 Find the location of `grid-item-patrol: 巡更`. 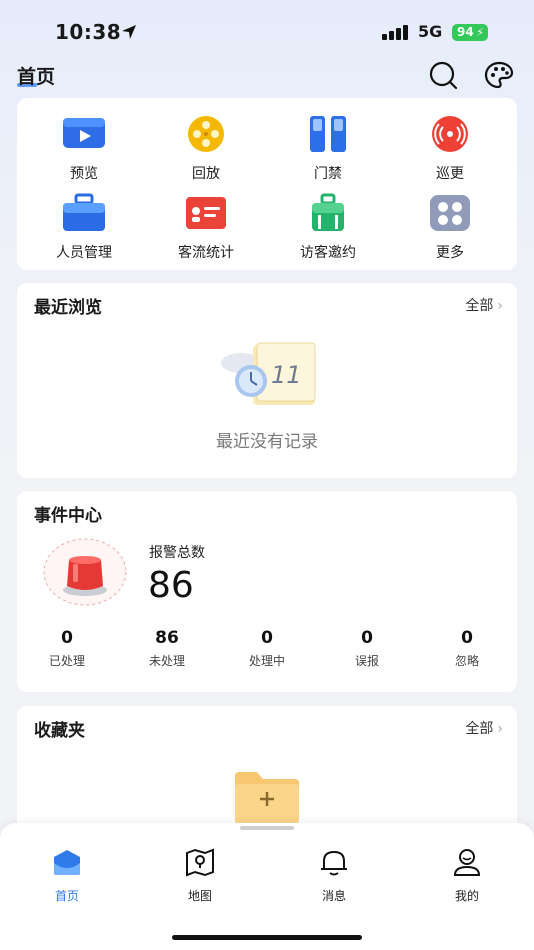

grid-item-patrol: 巡更 is located at coordinates (450, 148).